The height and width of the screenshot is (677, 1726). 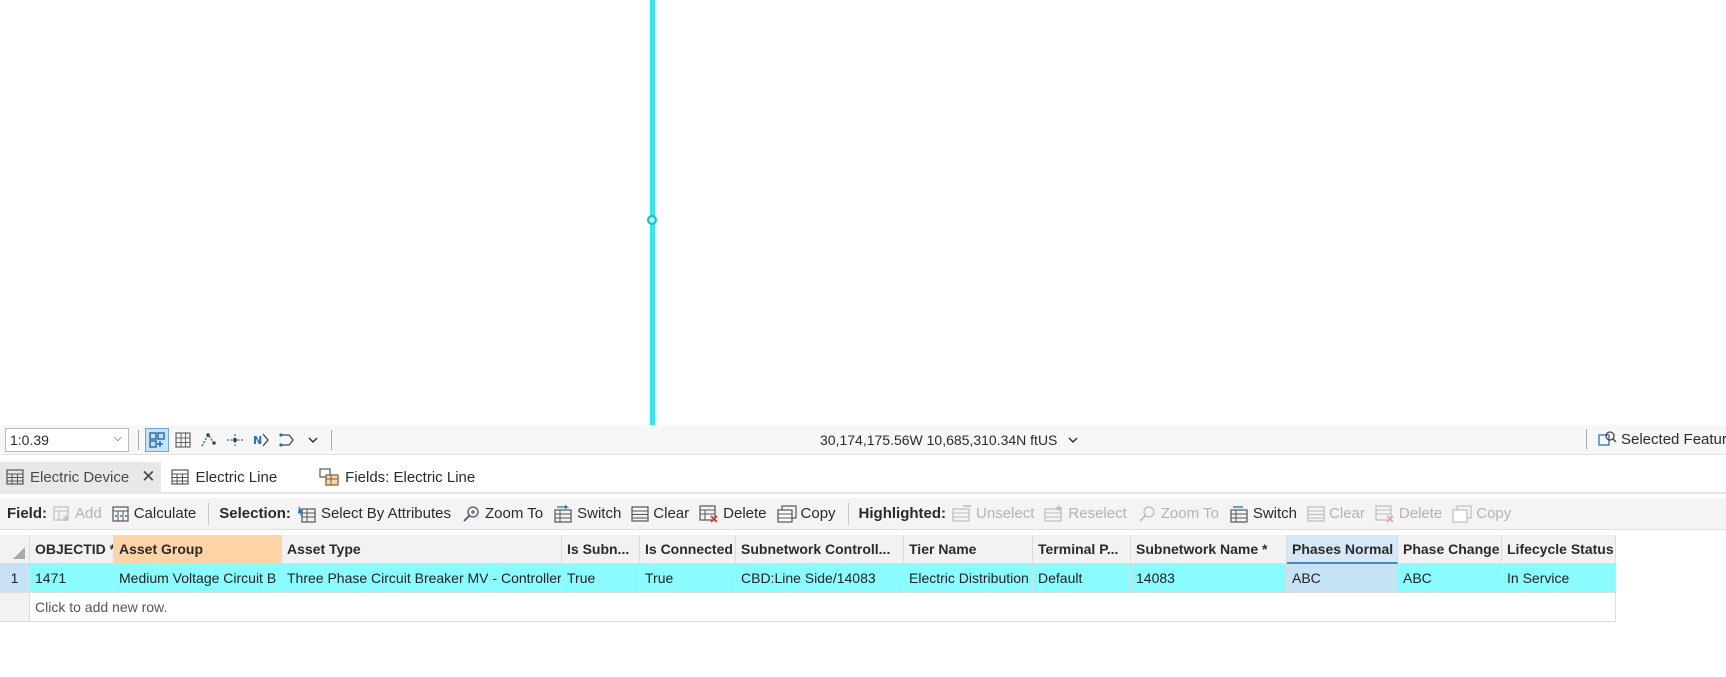 I want to click on add-new-row: Click to add new row., so click(x=808, y=607).